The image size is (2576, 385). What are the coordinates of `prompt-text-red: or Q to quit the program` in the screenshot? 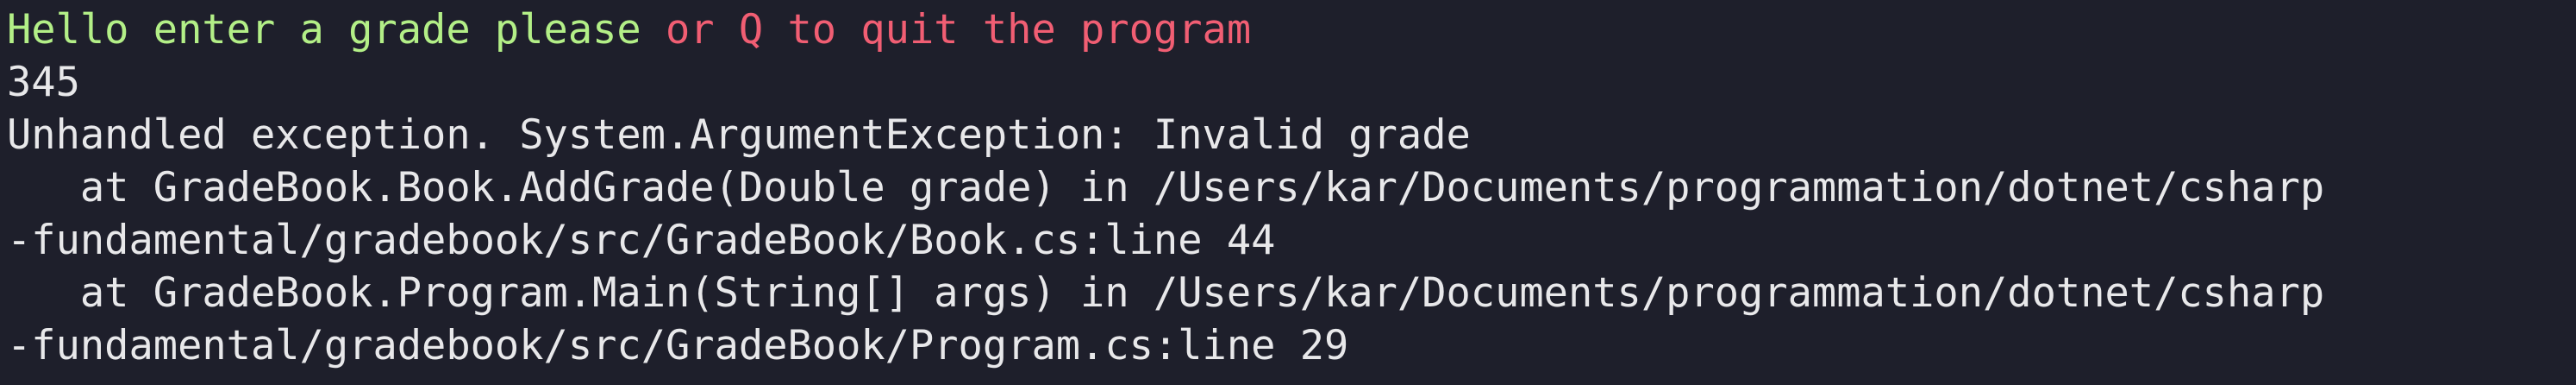 It's located at (959, 30).